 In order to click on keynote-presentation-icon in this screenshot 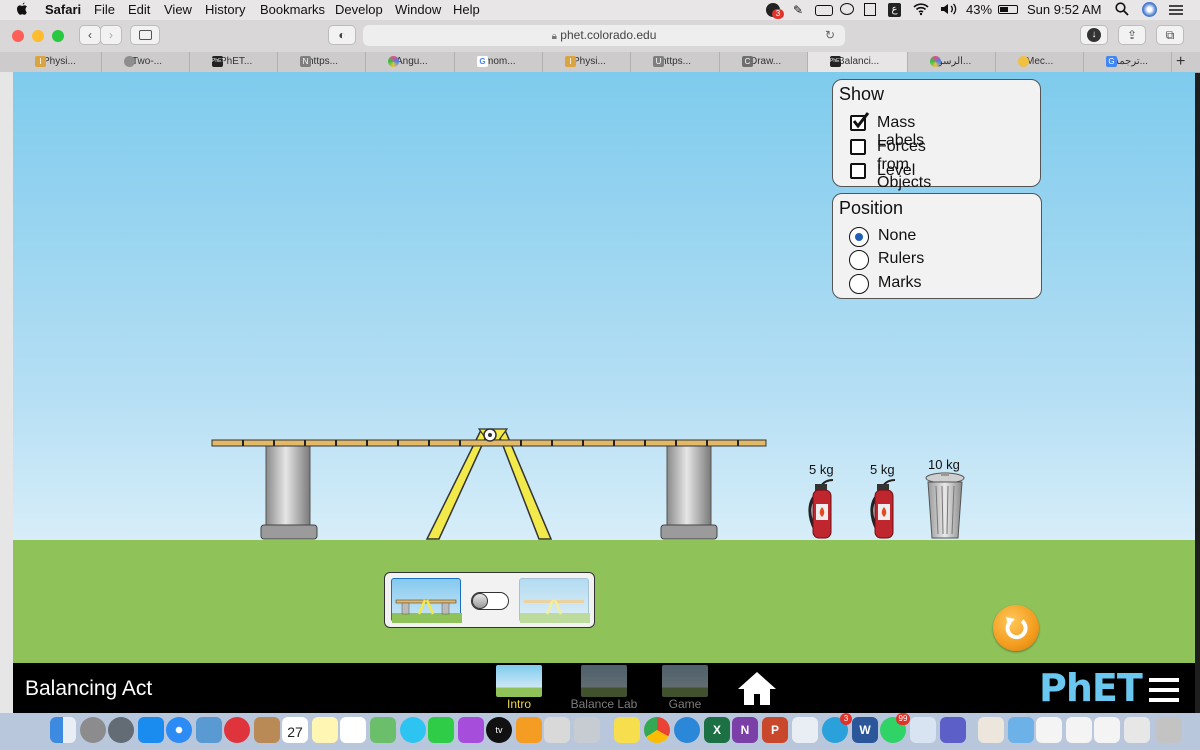, I will do `click(923, 730)`.